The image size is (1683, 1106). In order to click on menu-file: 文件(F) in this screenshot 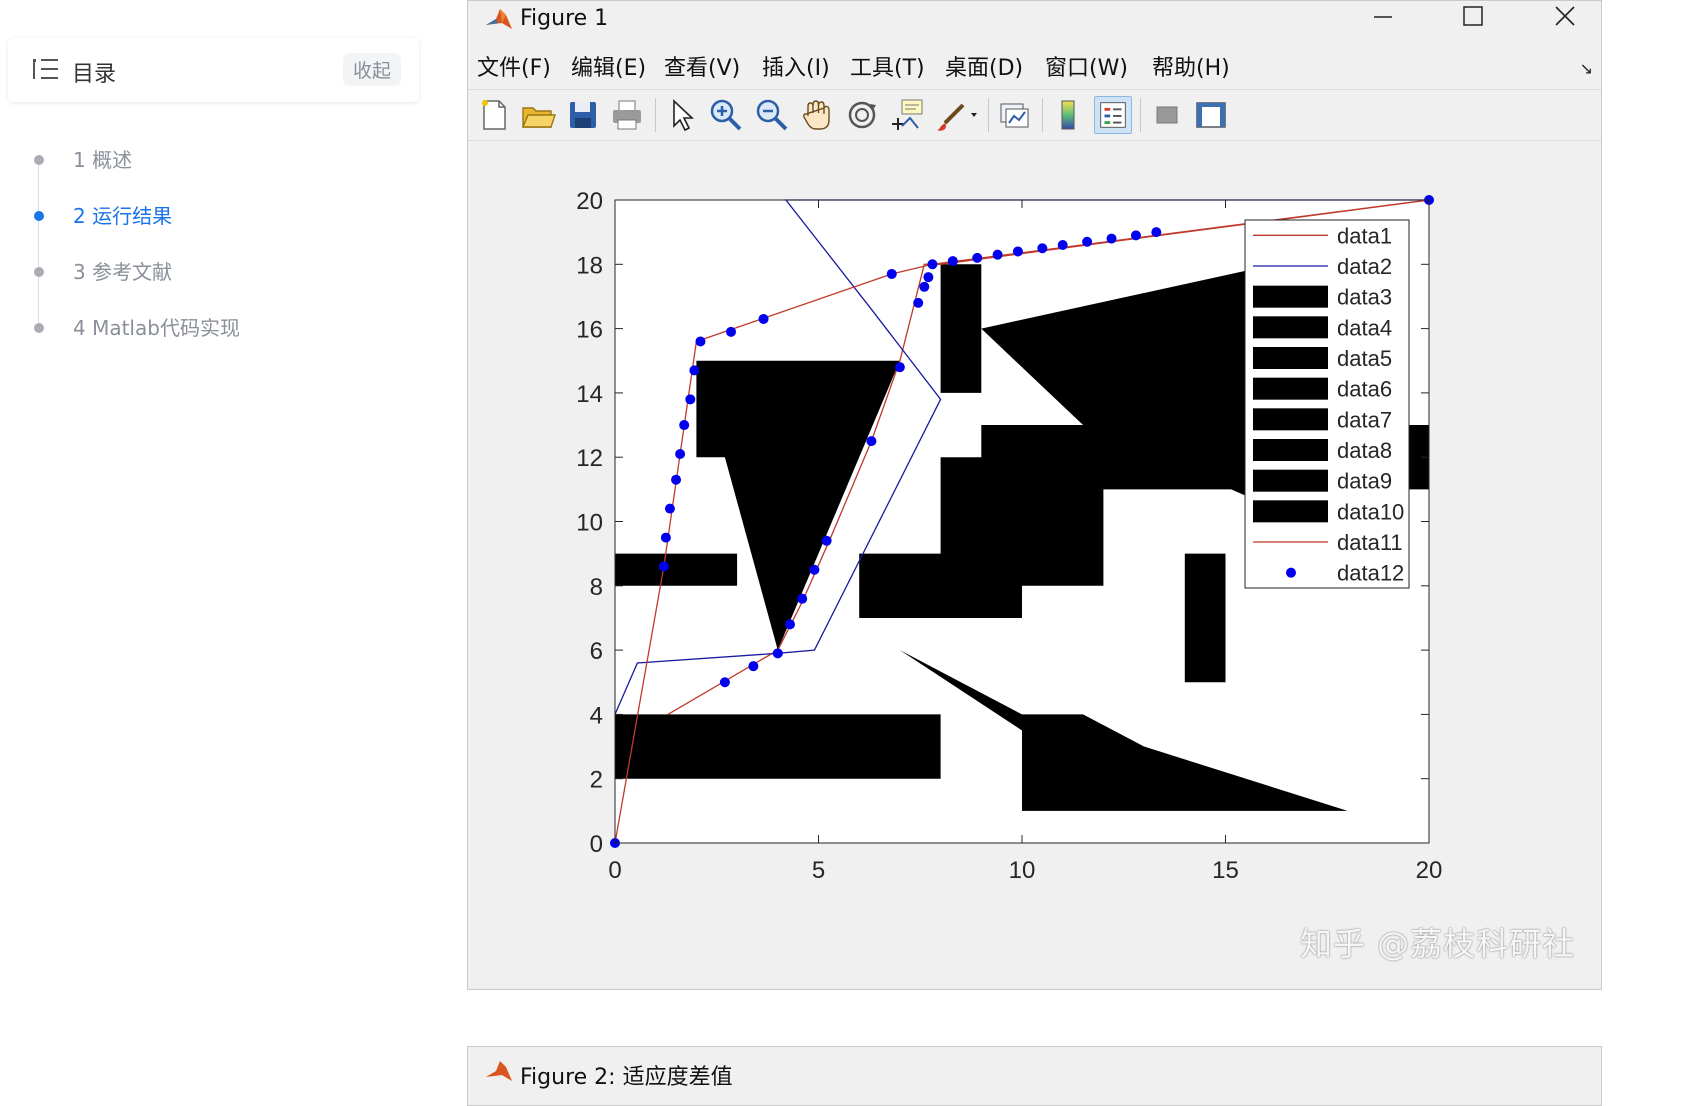, I will do `click(514, 66)`.